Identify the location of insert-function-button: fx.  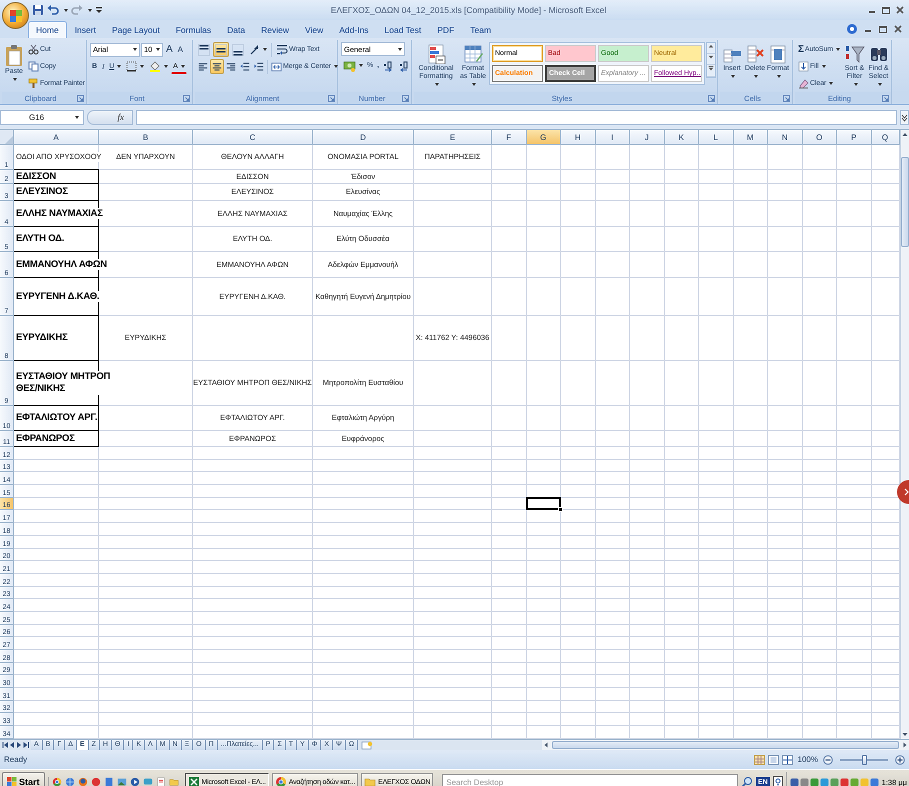
(110, 117).